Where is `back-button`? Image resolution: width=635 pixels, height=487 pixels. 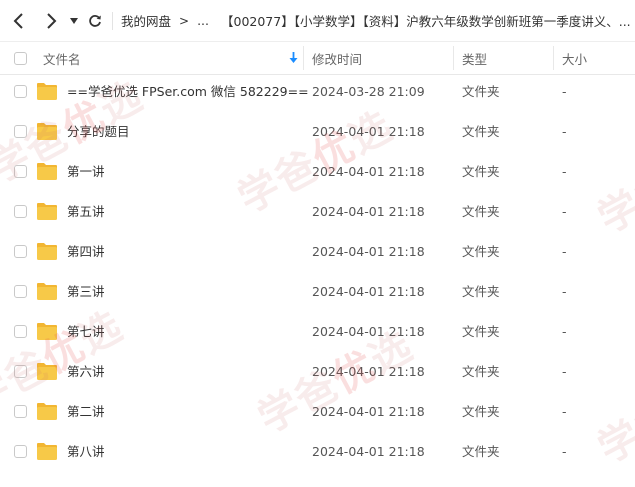
back-button is located at coordinates (19, 20).